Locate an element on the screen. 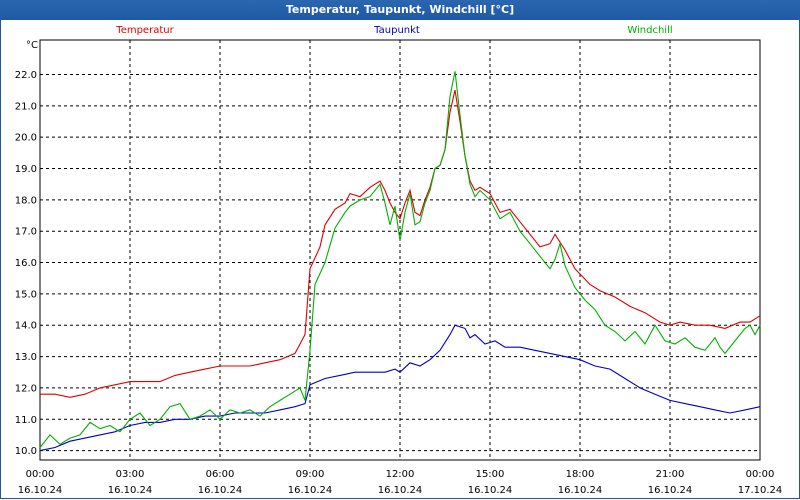  y-tick-label: 21.0 is located at coordinates (26, 106).